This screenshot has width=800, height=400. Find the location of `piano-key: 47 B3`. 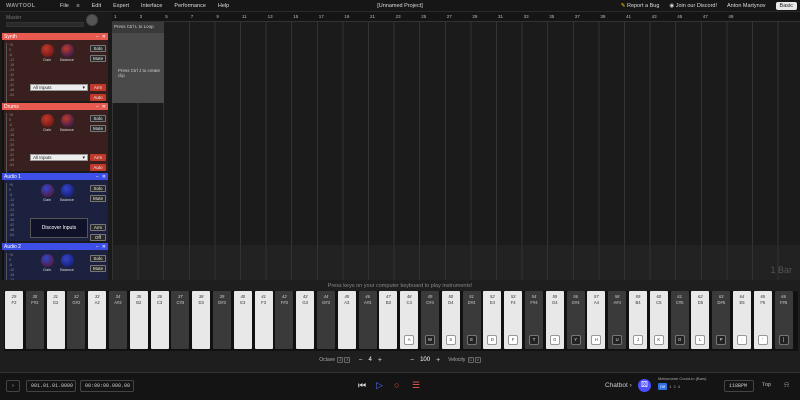

piano-key: 47 B3 is located at coordinates (388, 320).